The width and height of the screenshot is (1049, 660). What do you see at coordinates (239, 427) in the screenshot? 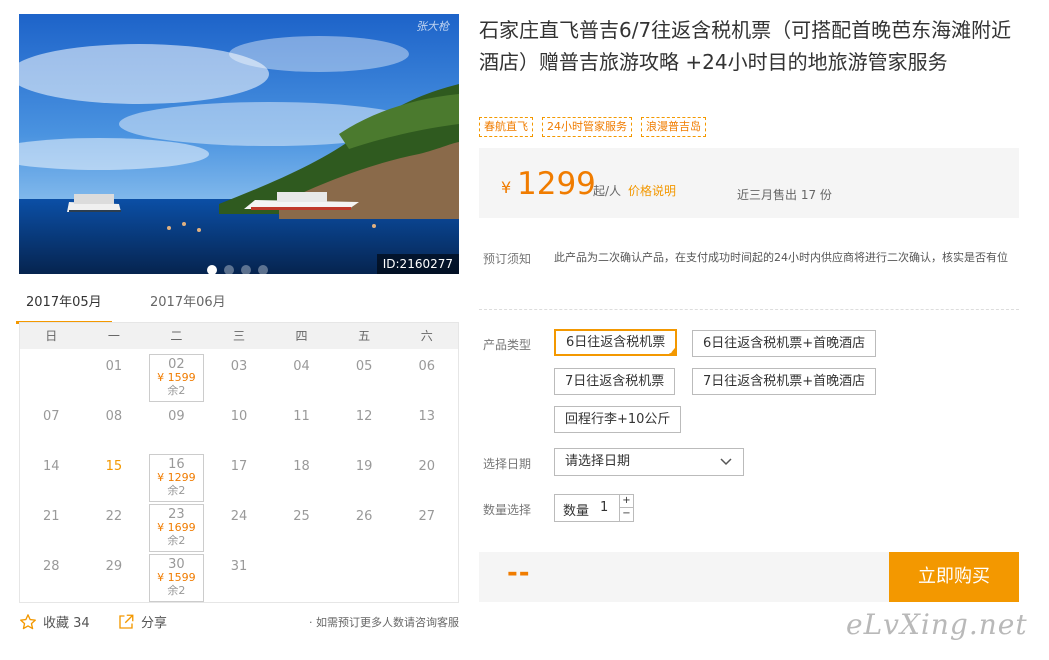
I see `calendar-day: 10` at bounding box center [239, 427].